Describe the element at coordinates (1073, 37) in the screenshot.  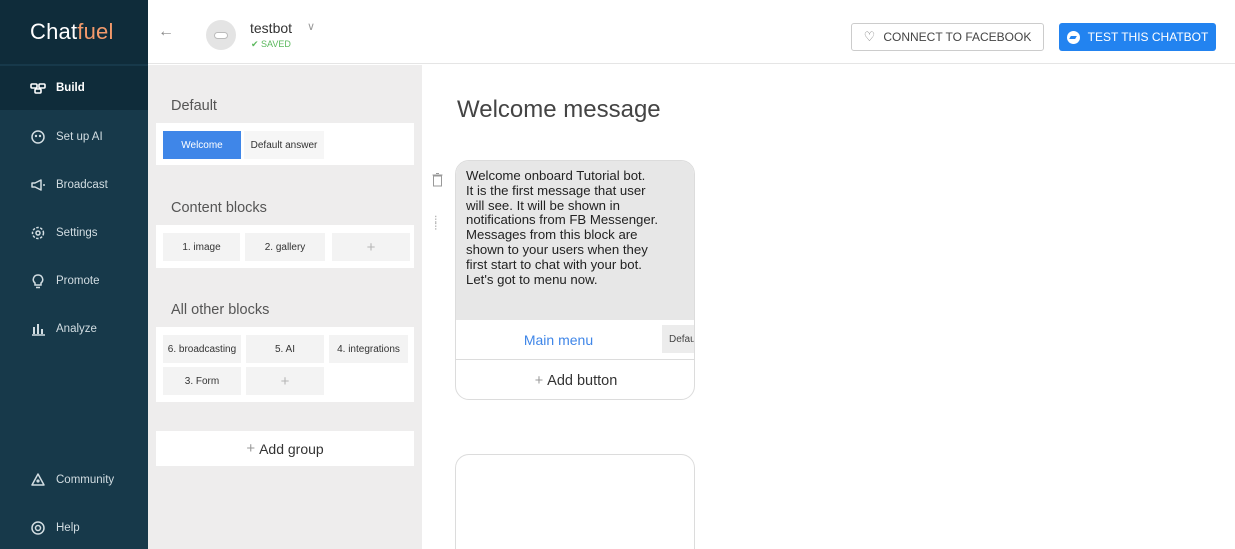
I see `messenger-icon` at that location.